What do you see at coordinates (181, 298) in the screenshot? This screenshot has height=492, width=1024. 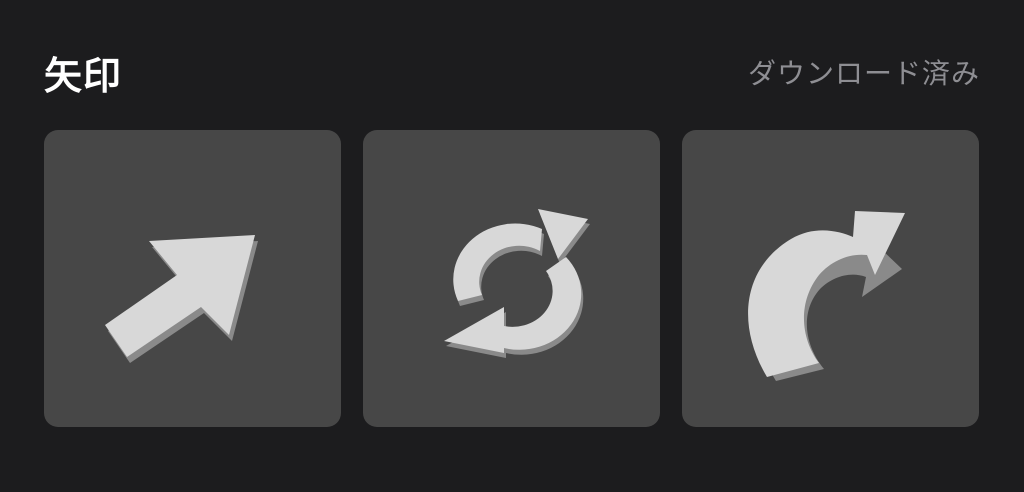 I see `diagonal-arrow-icon` at bounding box center [181, 298].